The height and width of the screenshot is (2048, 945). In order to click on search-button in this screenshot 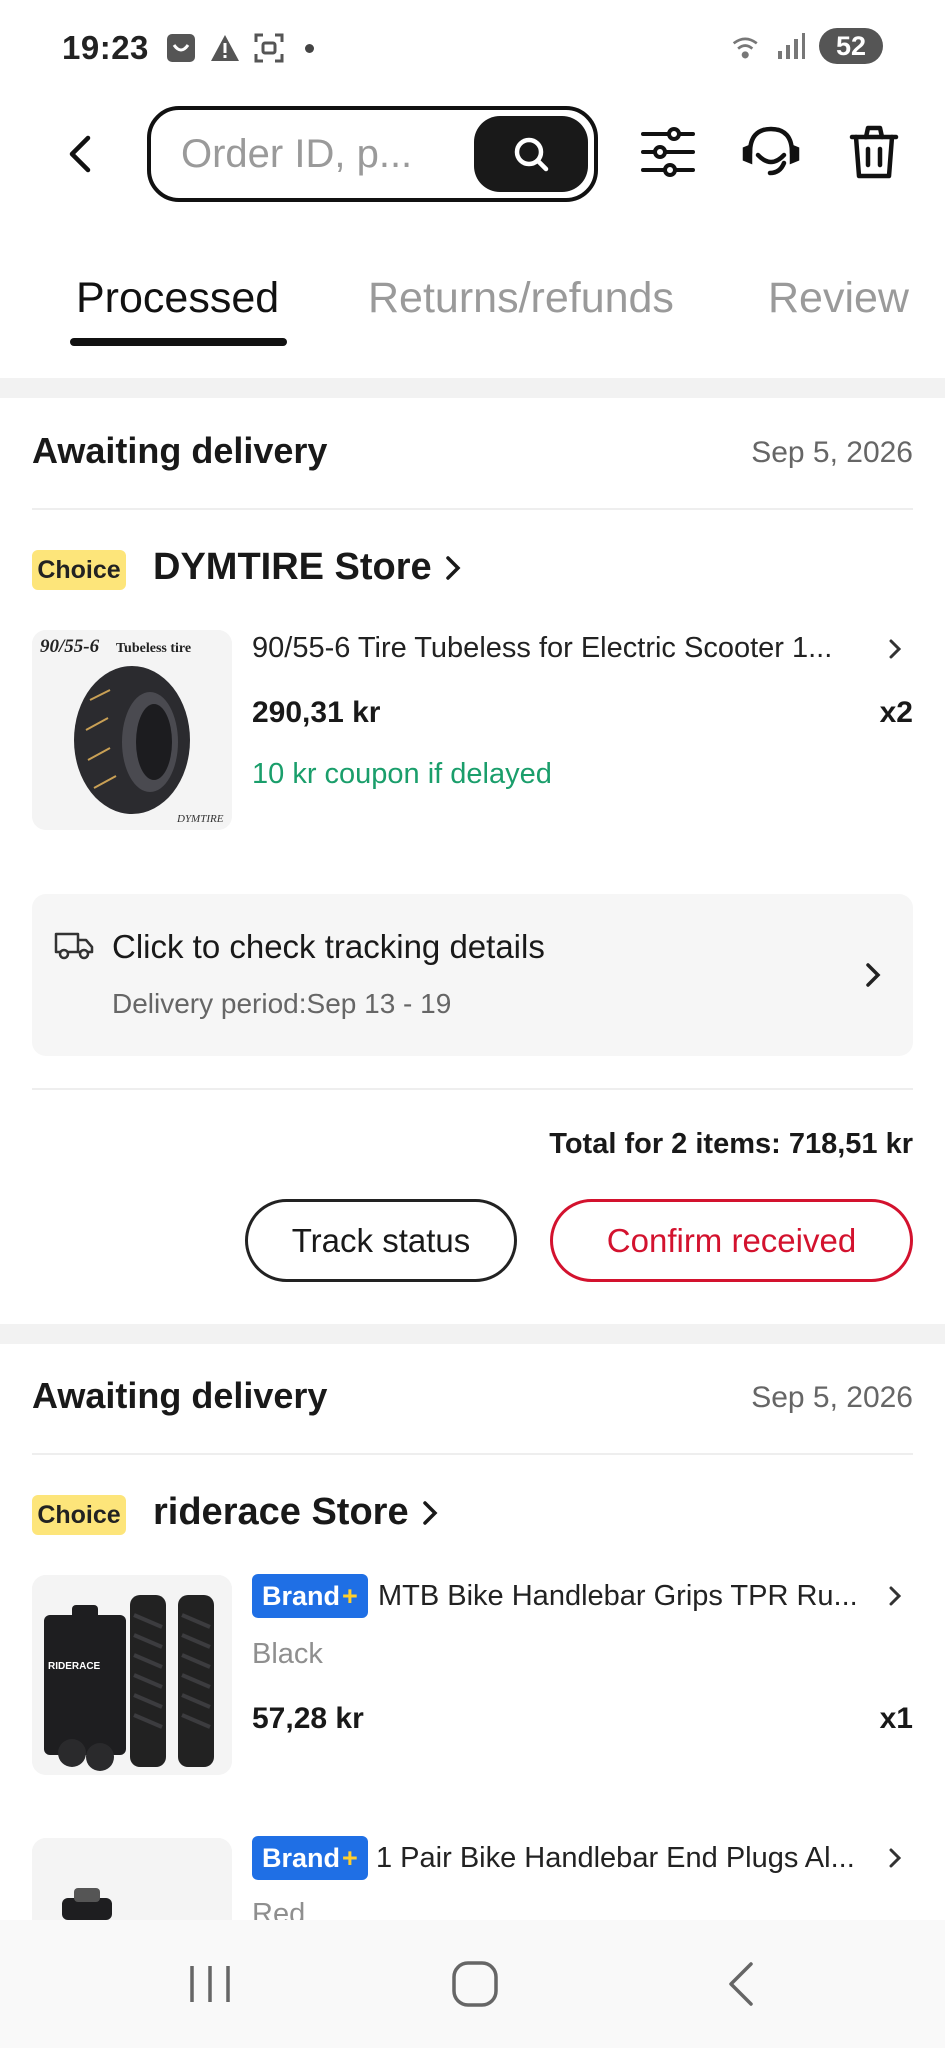, I will do `click(531, 154)`.